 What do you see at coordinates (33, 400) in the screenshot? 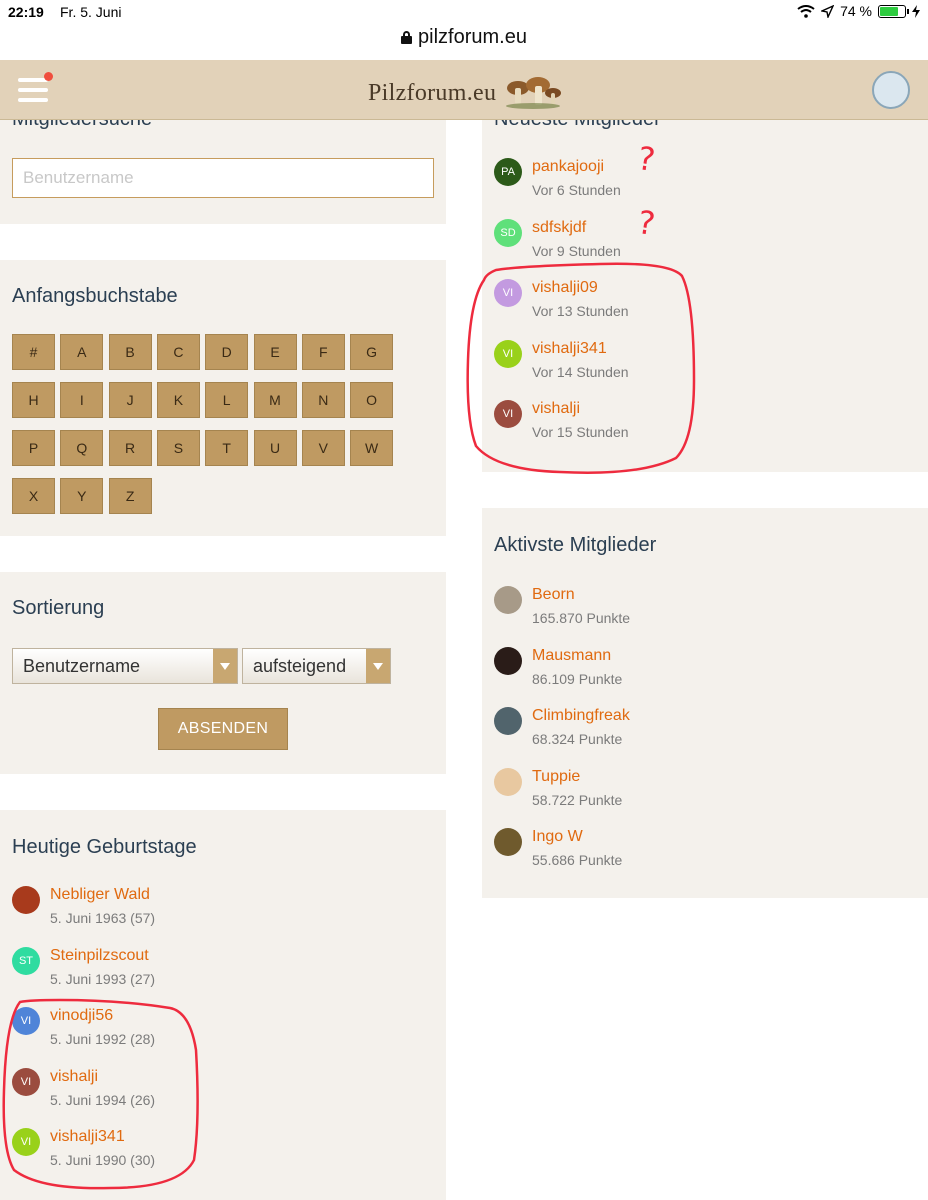
I see `letter-button: H` at bounding box center [33, 400].